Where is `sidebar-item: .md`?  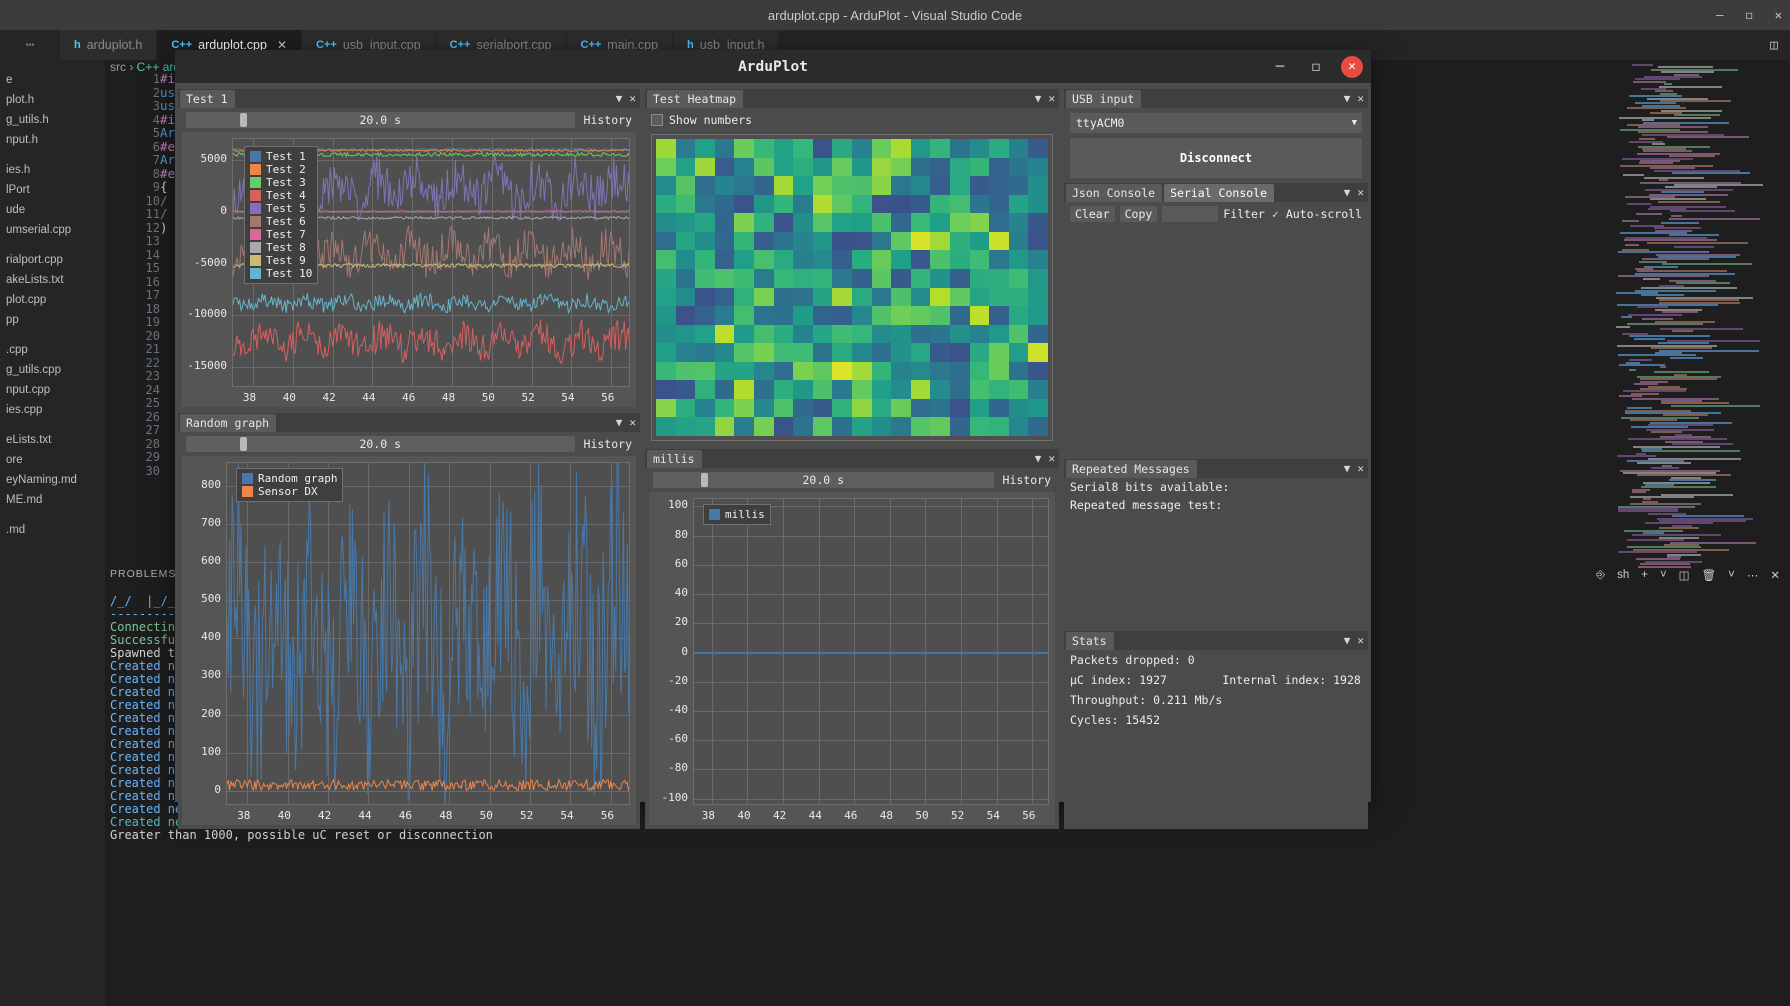 sidebar-item: .md is located at coordinates (52, 530).